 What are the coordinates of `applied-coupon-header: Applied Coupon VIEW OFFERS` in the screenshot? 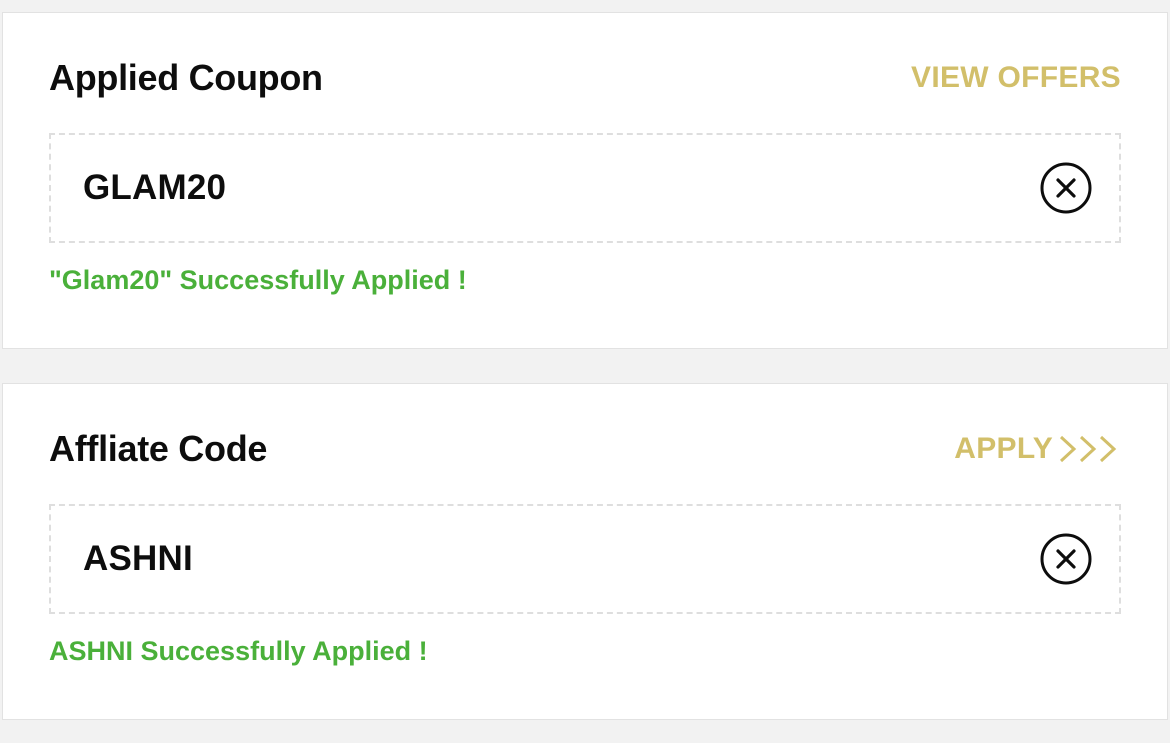 It's located at (585, 78).